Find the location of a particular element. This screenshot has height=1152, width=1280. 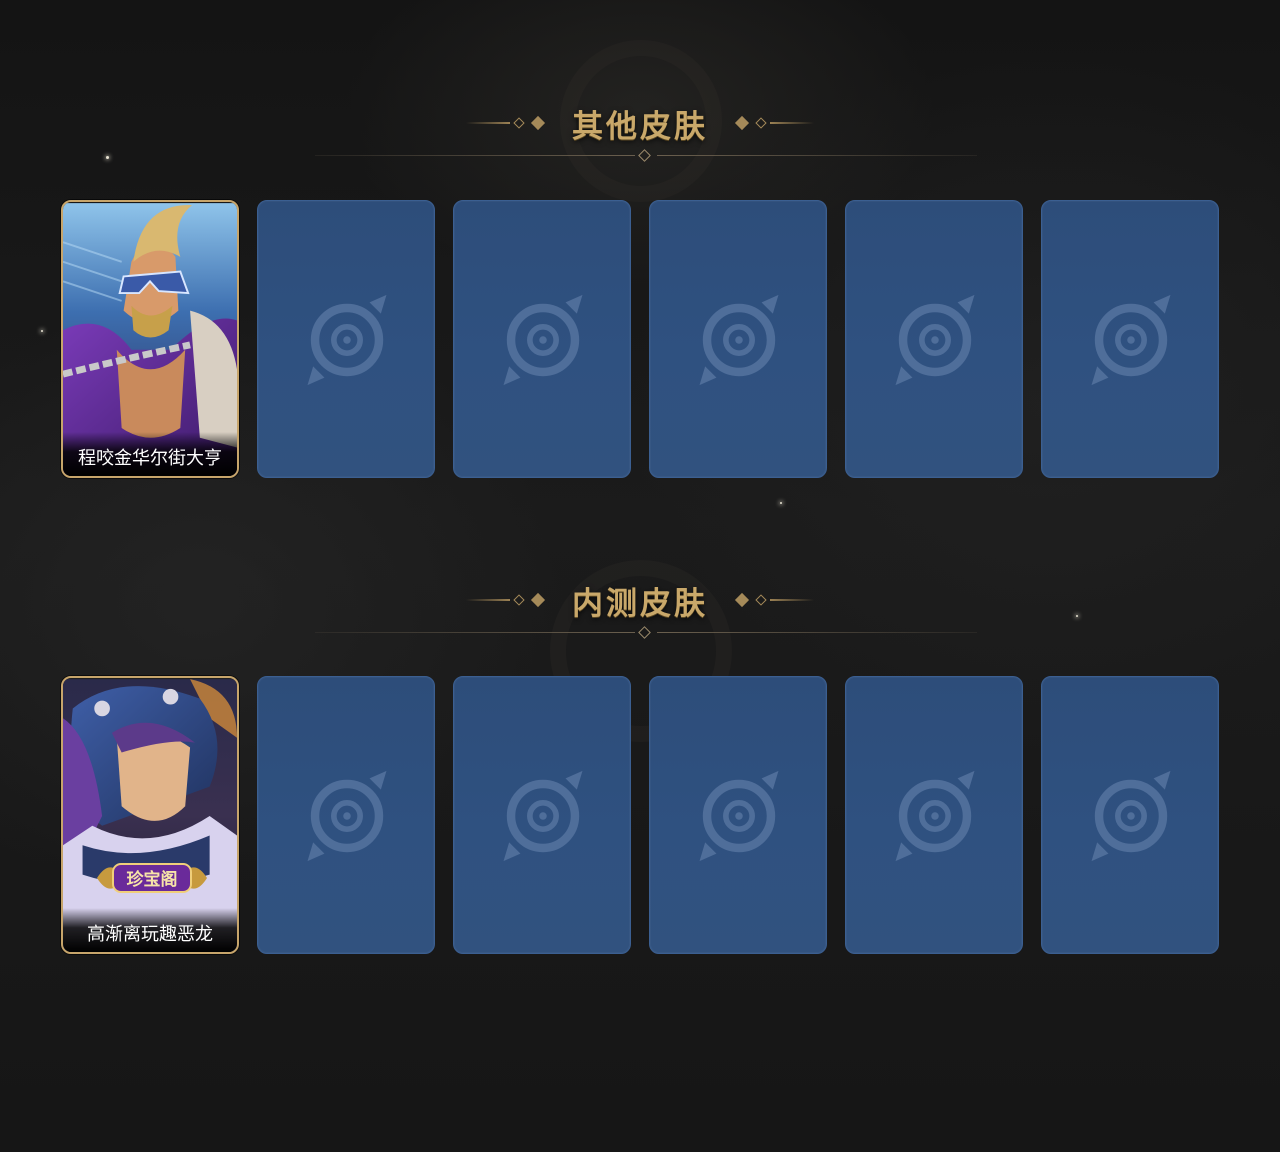

section-title-beta-skins: 内测皮肤 is located at coordinates (640, 610).